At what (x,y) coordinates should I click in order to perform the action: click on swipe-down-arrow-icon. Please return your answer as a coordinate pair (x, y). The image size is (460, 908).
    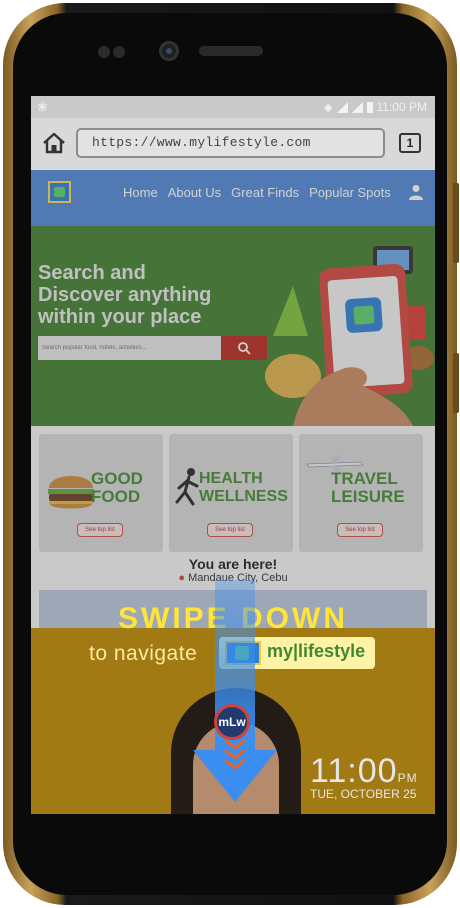
    Looking at the image, I should click on (235, 692).